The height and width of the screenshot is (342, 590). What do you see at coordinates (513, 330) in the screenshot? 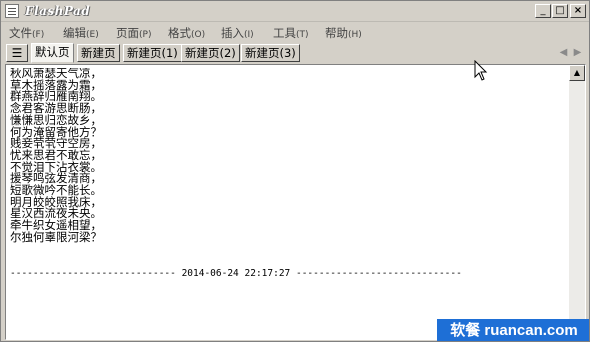
I see `watermark: 软餐 ruancan.com` at bounding box center [513, 330].